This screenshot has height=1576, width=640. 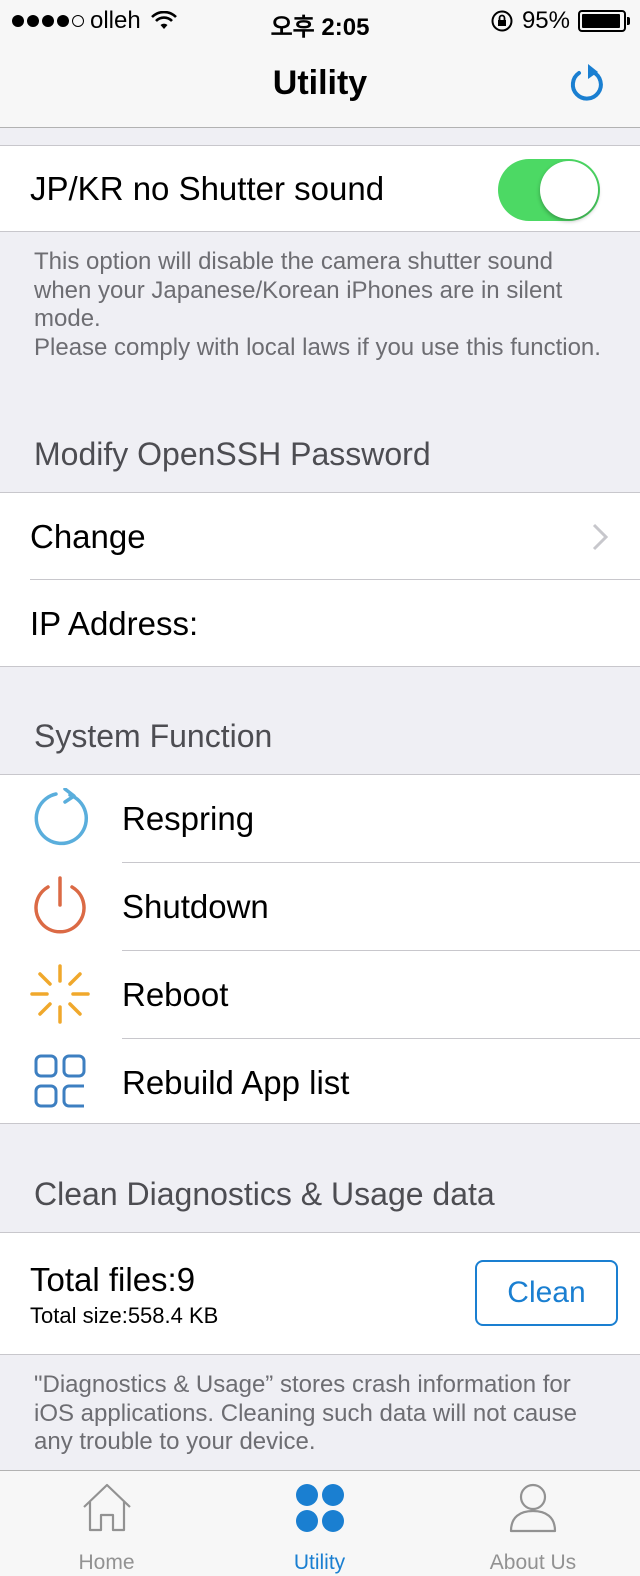 I want to click on tab-home-label: Home, so click(x=106, y=1562).